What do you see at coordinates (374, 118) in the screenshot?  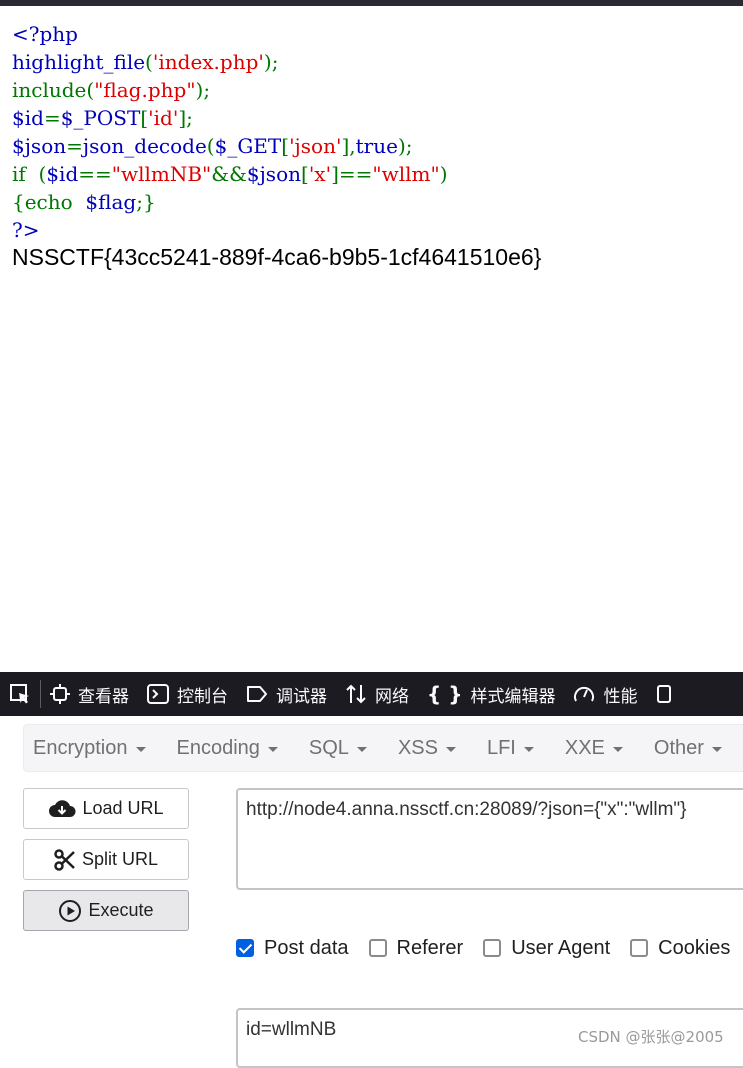 I see `code-line: $id=$_POST['id'];` at bounding box center [374, 118].